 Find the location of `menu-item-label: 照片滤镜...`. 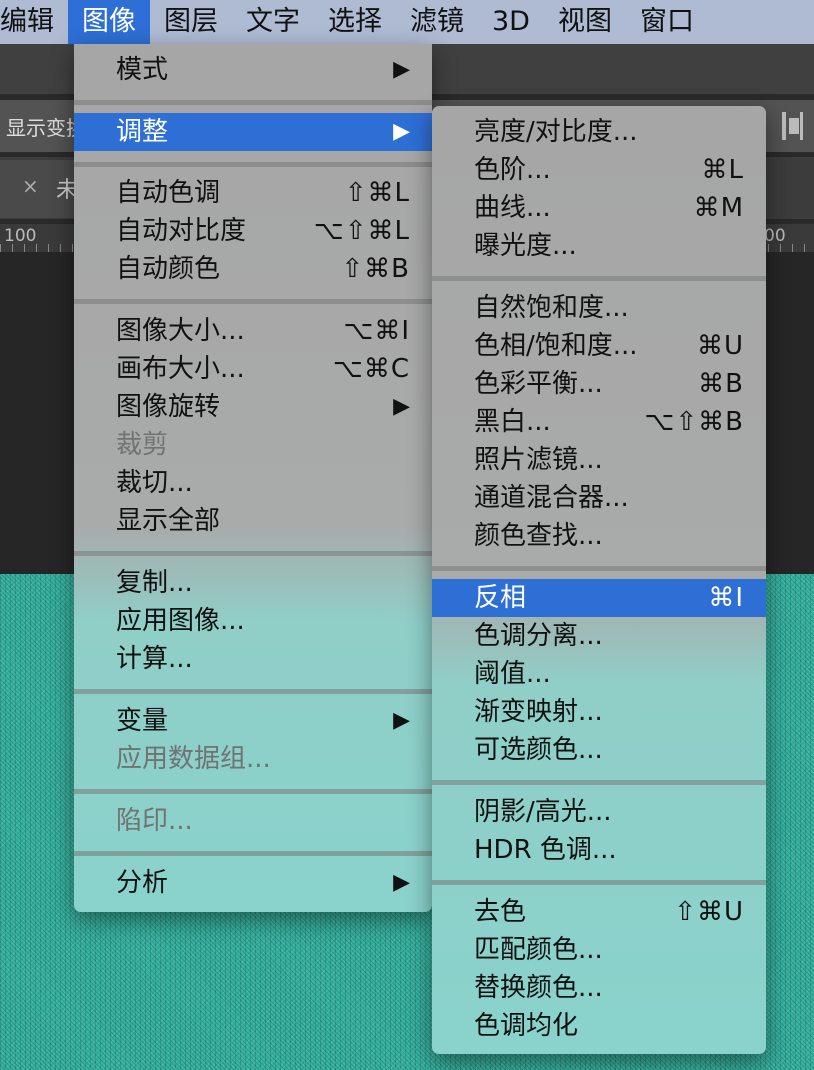

menu-item-label: 照片滤镜... is located at coordinates (538, 460).